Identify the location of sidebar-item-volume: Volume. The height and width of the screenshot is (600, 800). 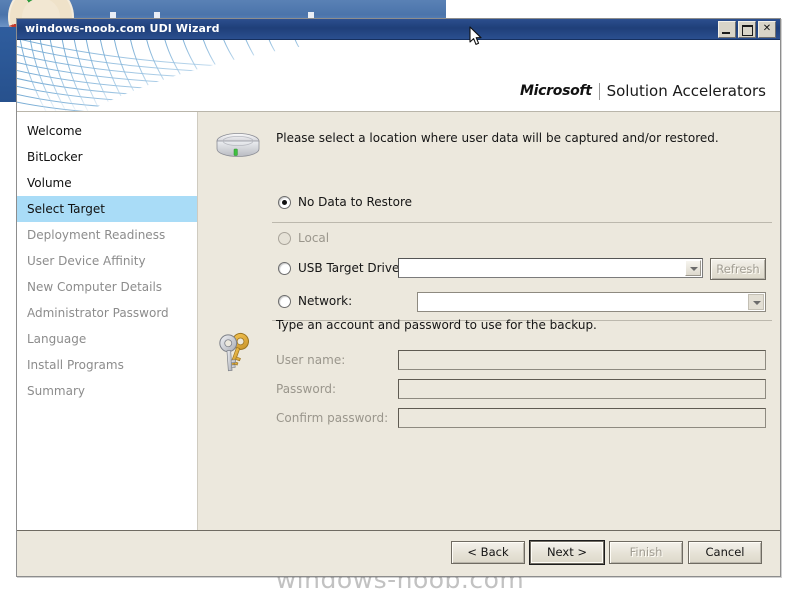
(107, 183).